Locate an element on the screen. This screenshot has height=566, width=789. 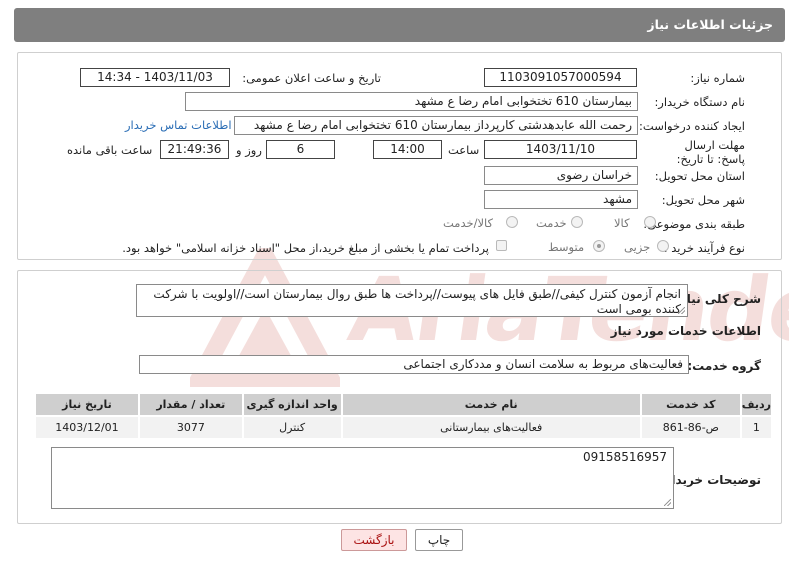
back-button: بازگشت is located at coordinates (374, 540).